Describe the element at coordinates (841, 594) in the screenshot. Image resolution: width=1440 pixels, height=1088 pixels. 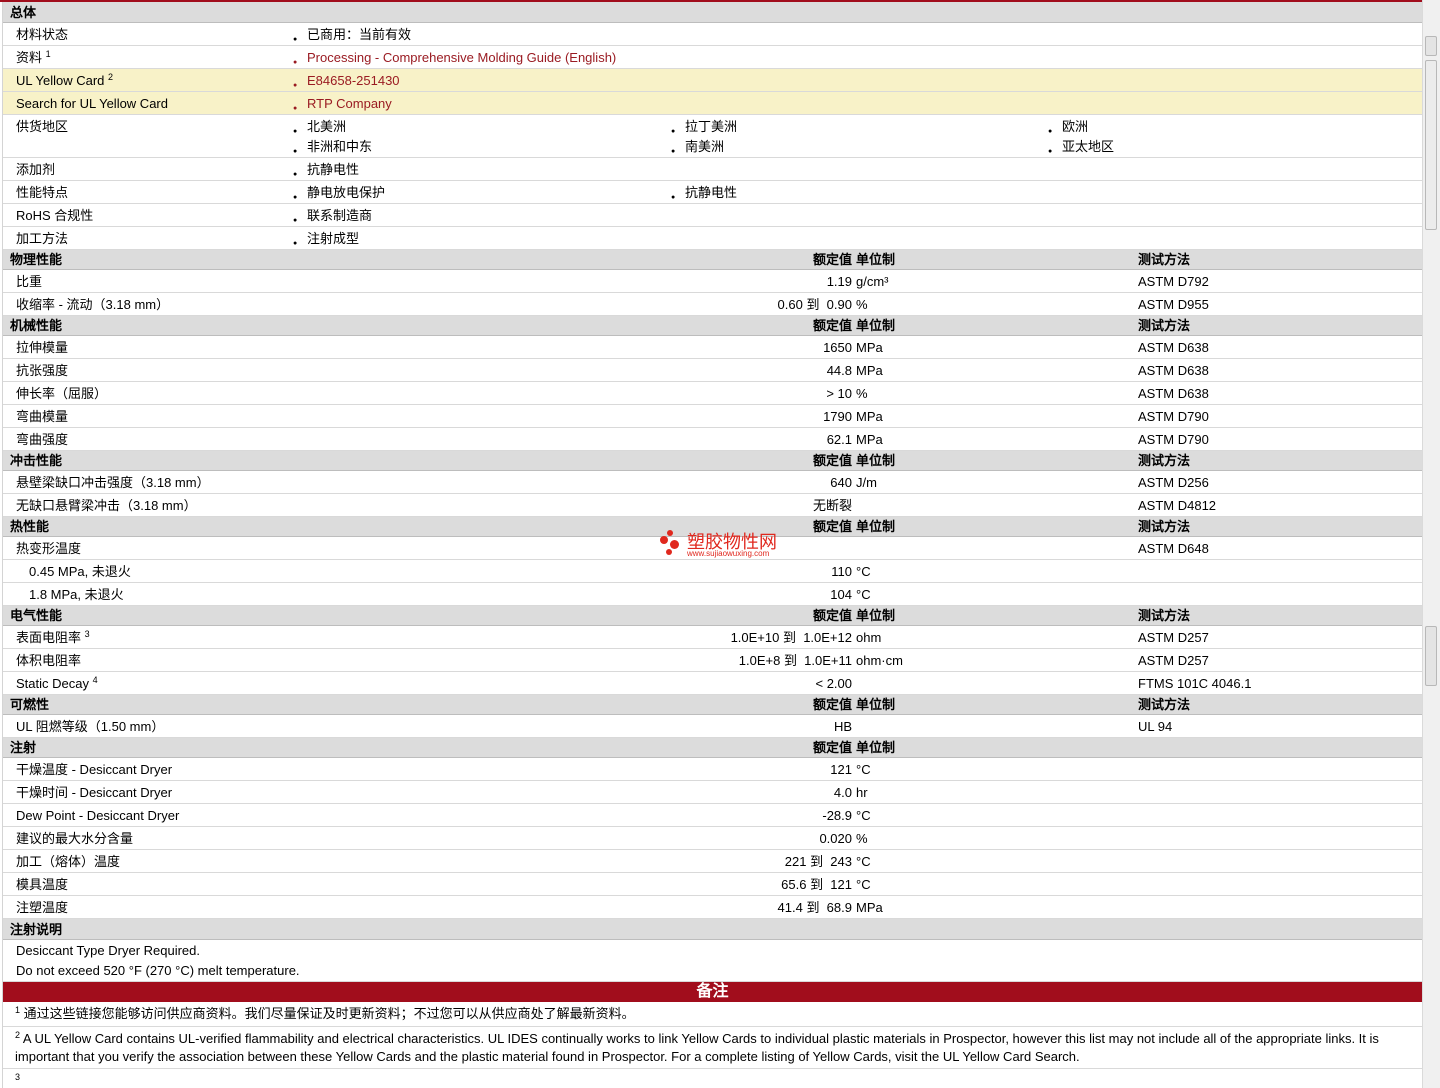
I see `property-value: 104` at that location.